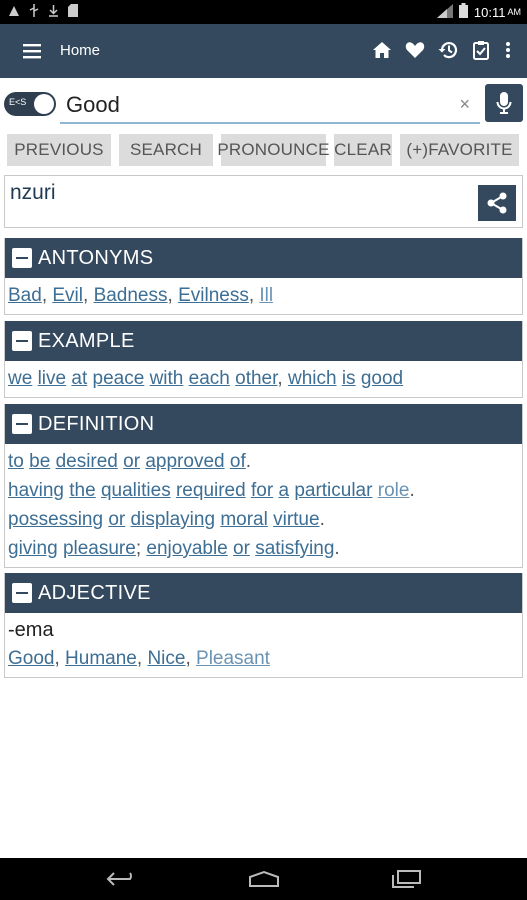 The height and width of the screenshot is (900, 527). I want to click on word-link: for, so click(262, 490).